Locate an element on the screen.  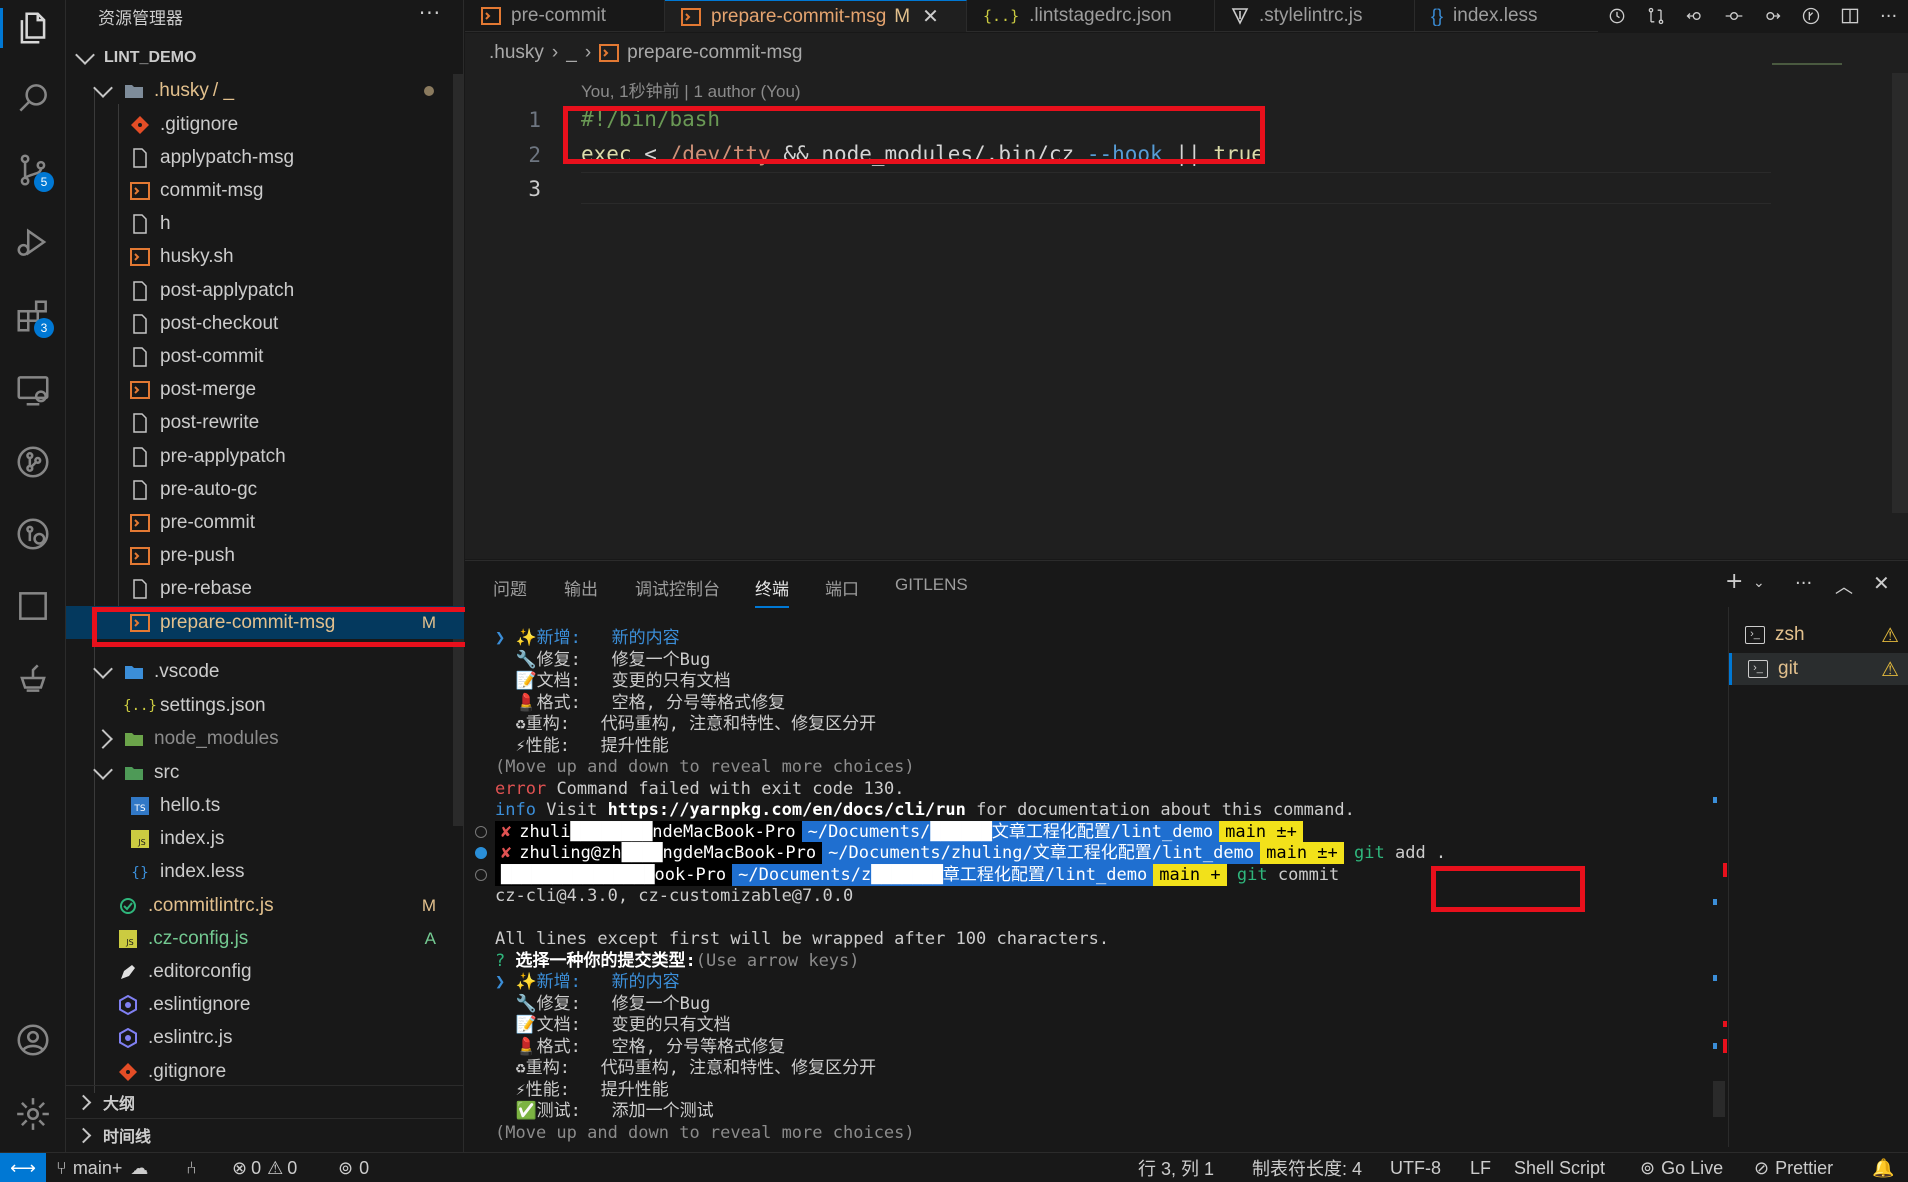
file-row: TS hello.ts is located at coordinates (265, 805).